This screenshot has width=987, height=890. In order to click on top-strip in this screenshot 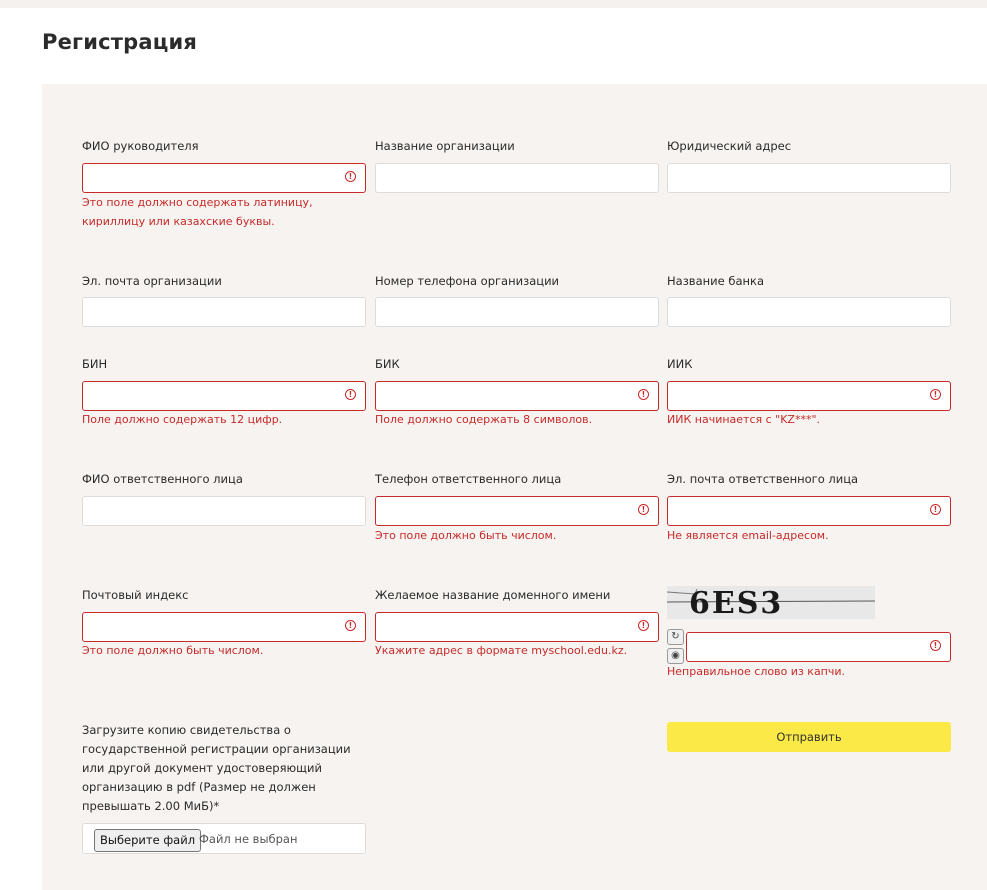, I will do `click(493, 4)`.